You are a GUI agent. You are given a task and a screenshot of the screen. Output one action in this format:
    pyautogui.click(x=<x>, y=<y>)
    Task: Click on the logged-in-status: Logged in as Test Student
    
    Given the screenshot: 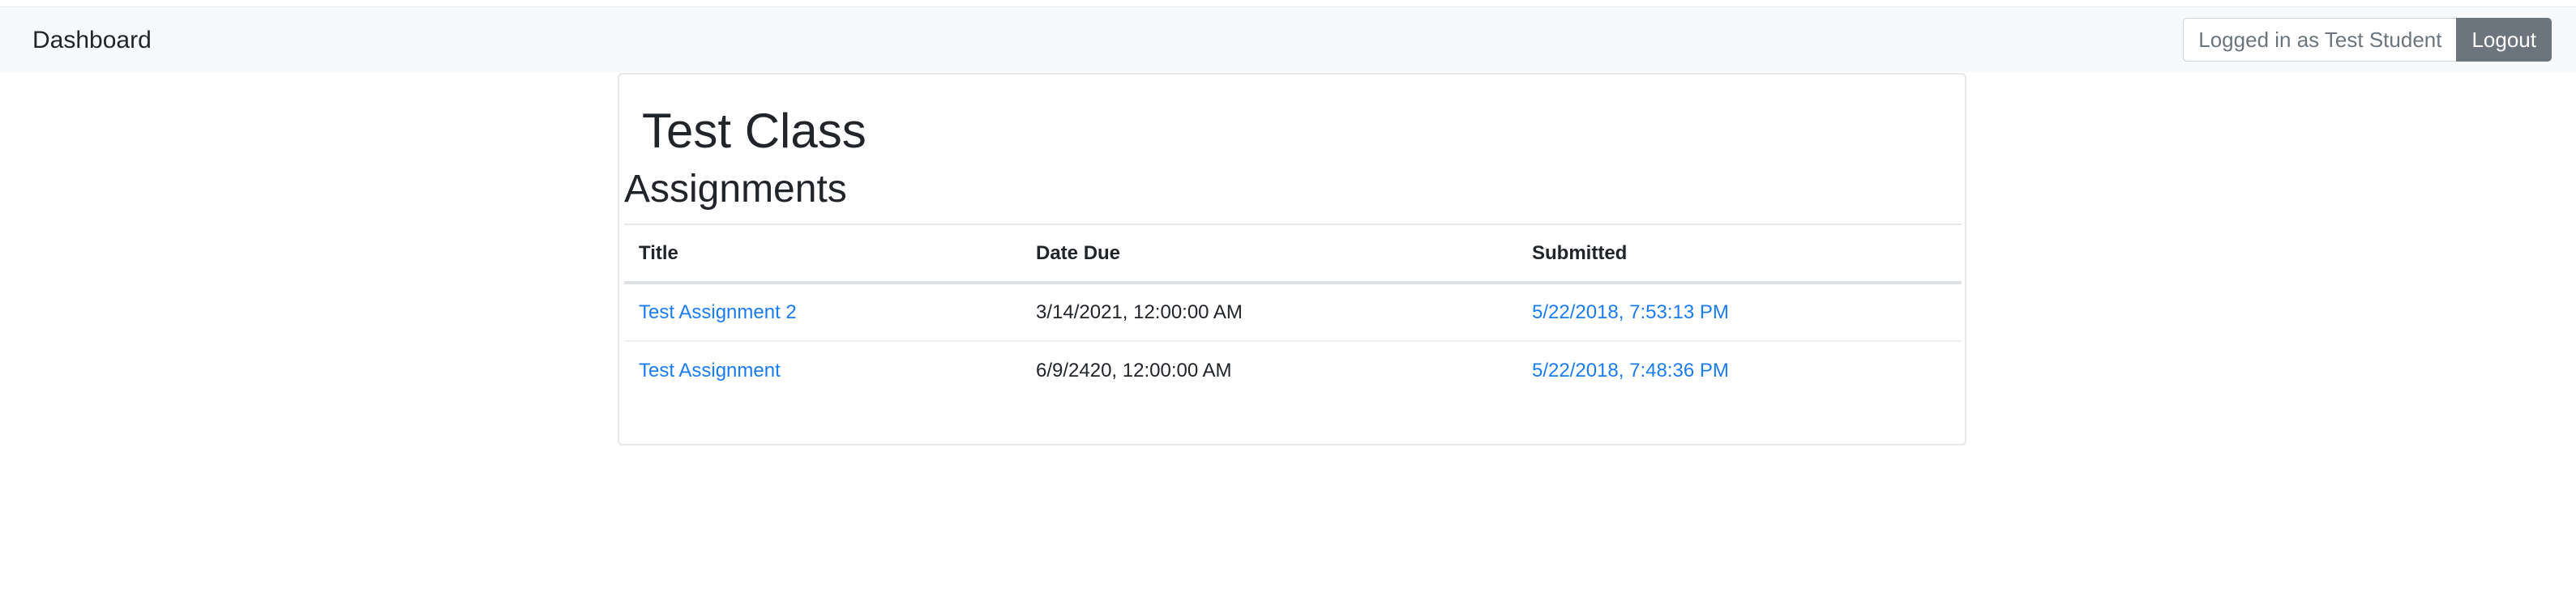 What is the action you would take?
    pyautogui.click(x=2320, y=40)
    